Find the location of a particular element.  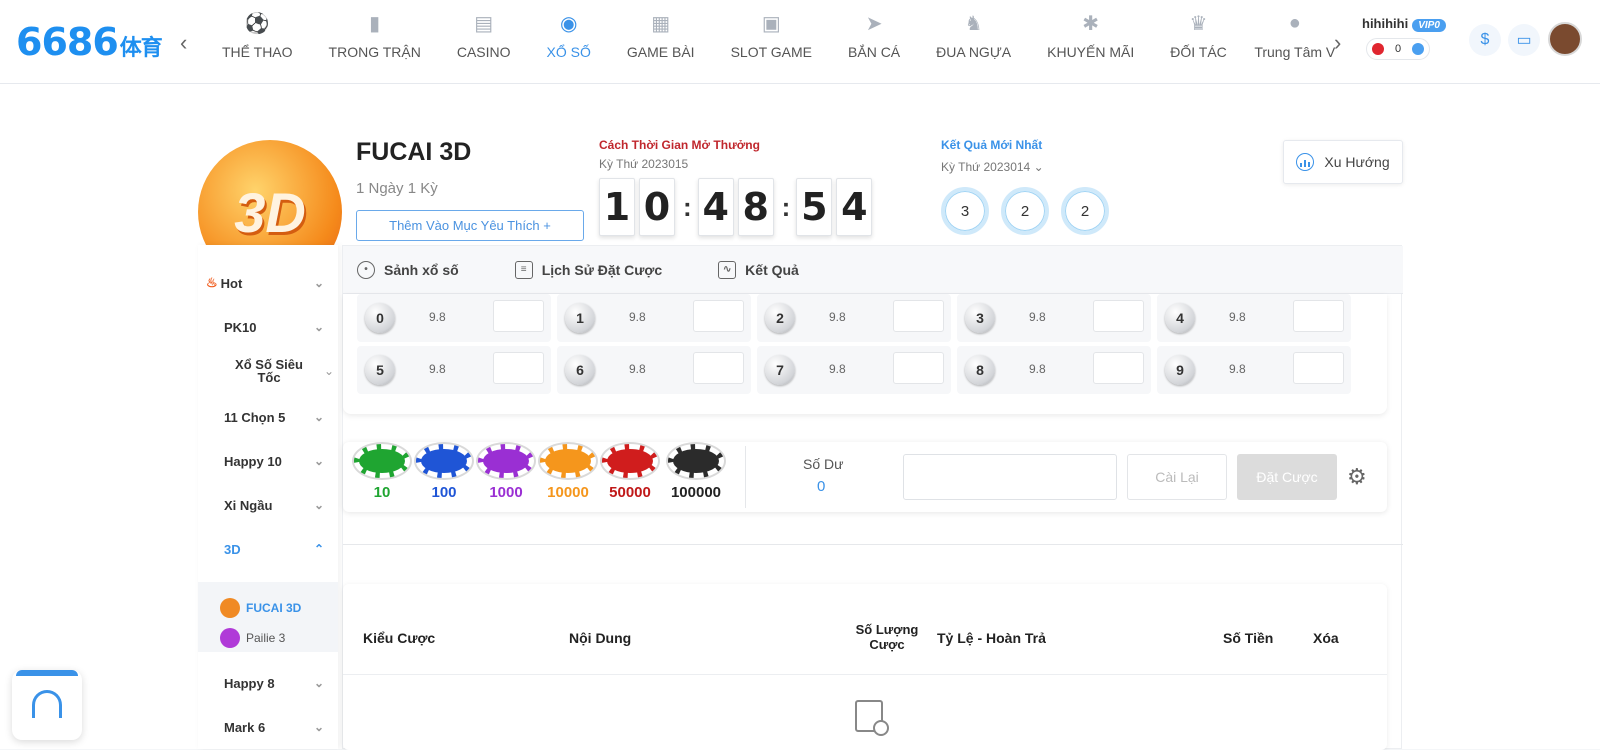

chip-100: 100 is located at coordinates (444, 472).